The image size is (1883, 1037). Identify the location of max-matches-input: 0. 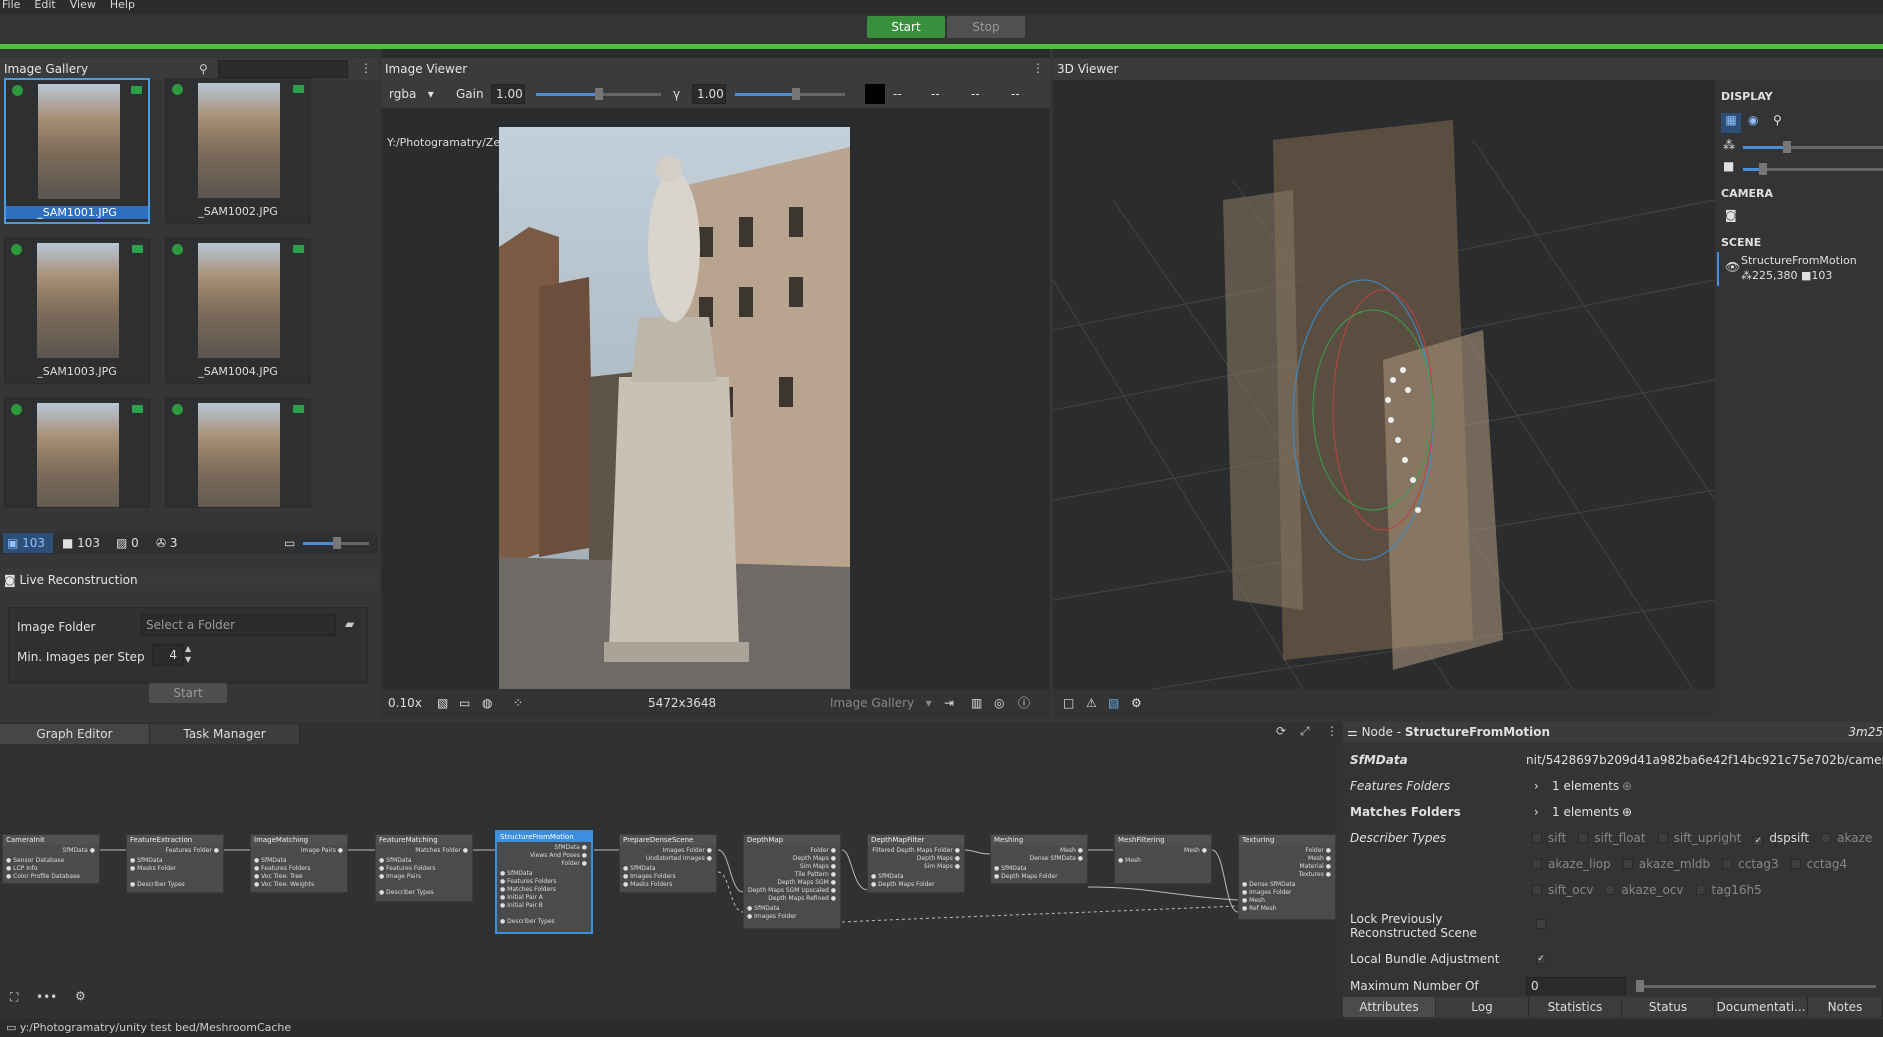
(1576, 986).